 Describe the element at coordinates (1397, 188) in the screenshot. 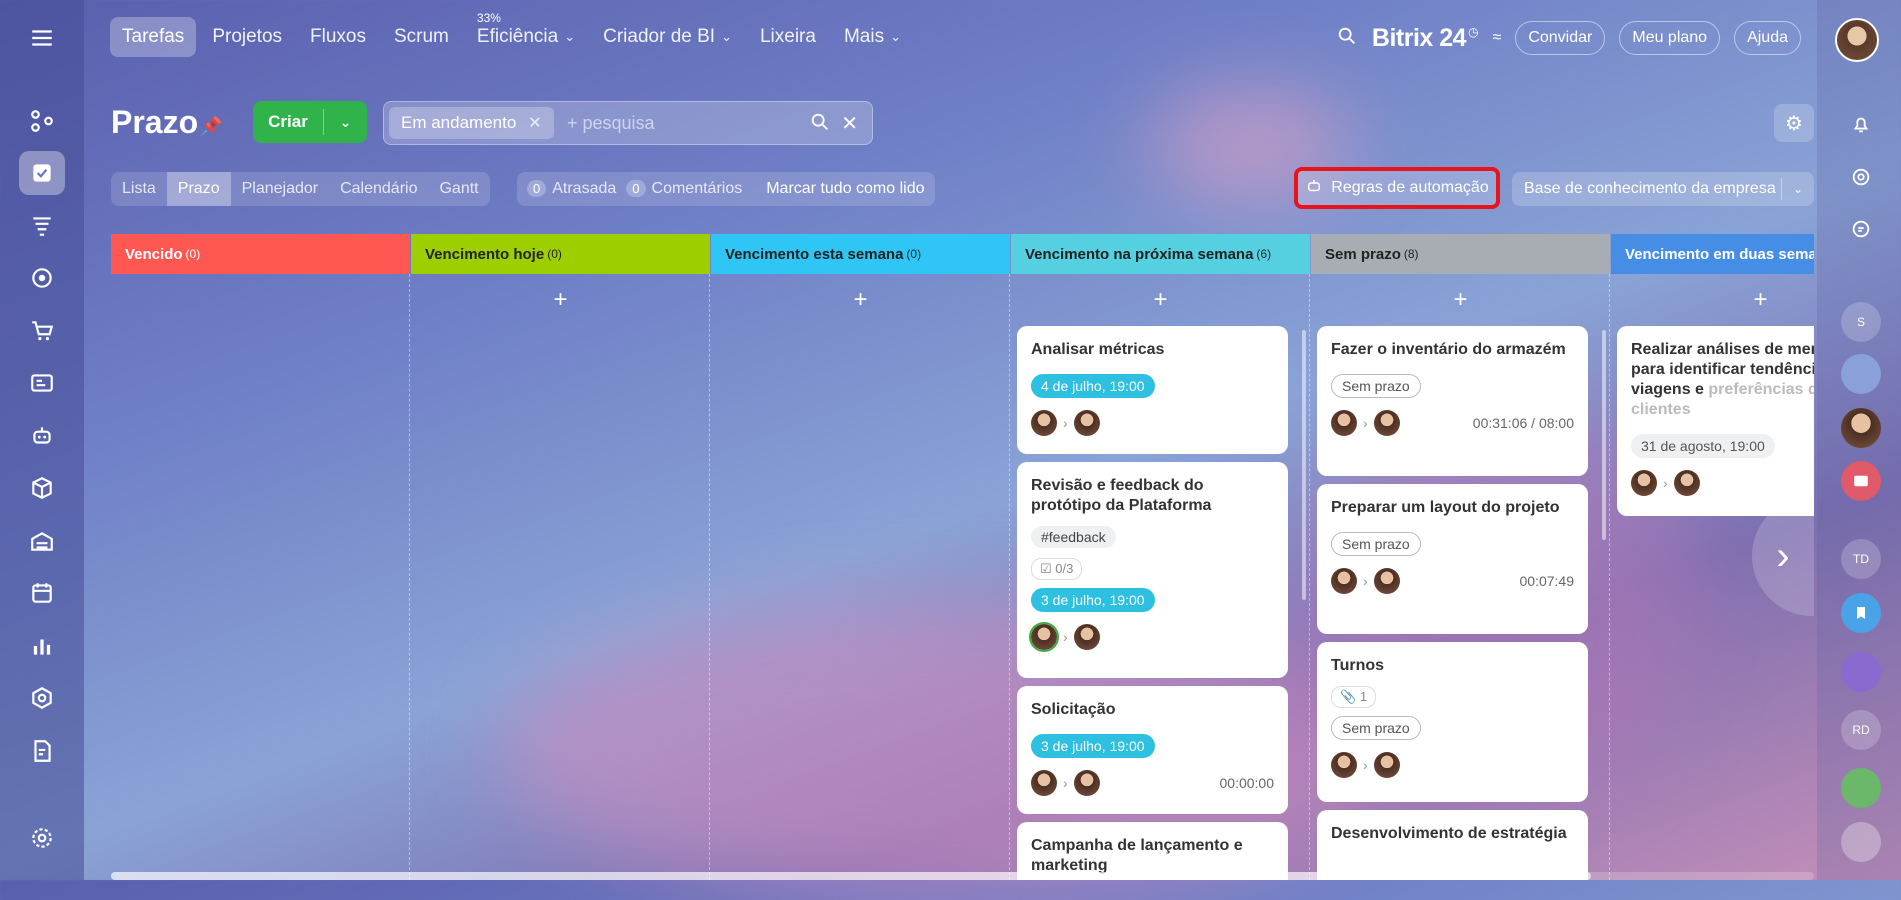

I see `automation-rules-button: Regras de automação` at that location.